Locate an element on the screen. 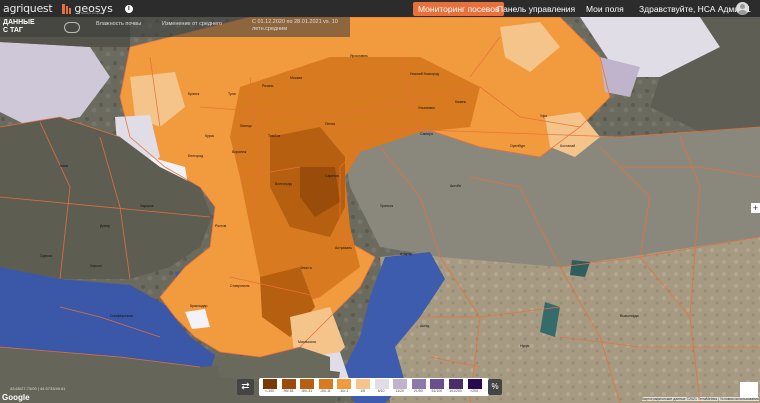  legend-label: <-100 is located at coordinates (269, 391).